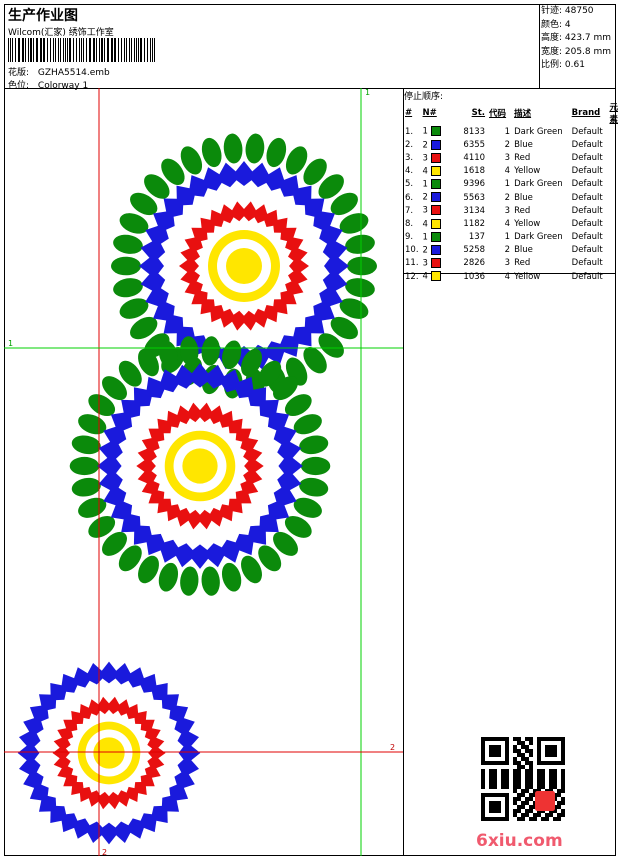 This screenshot has height=860, width=620. Describe the element at coordinates (498, 114) in the screenshot. I see `col-header-code: 代码` at that location.